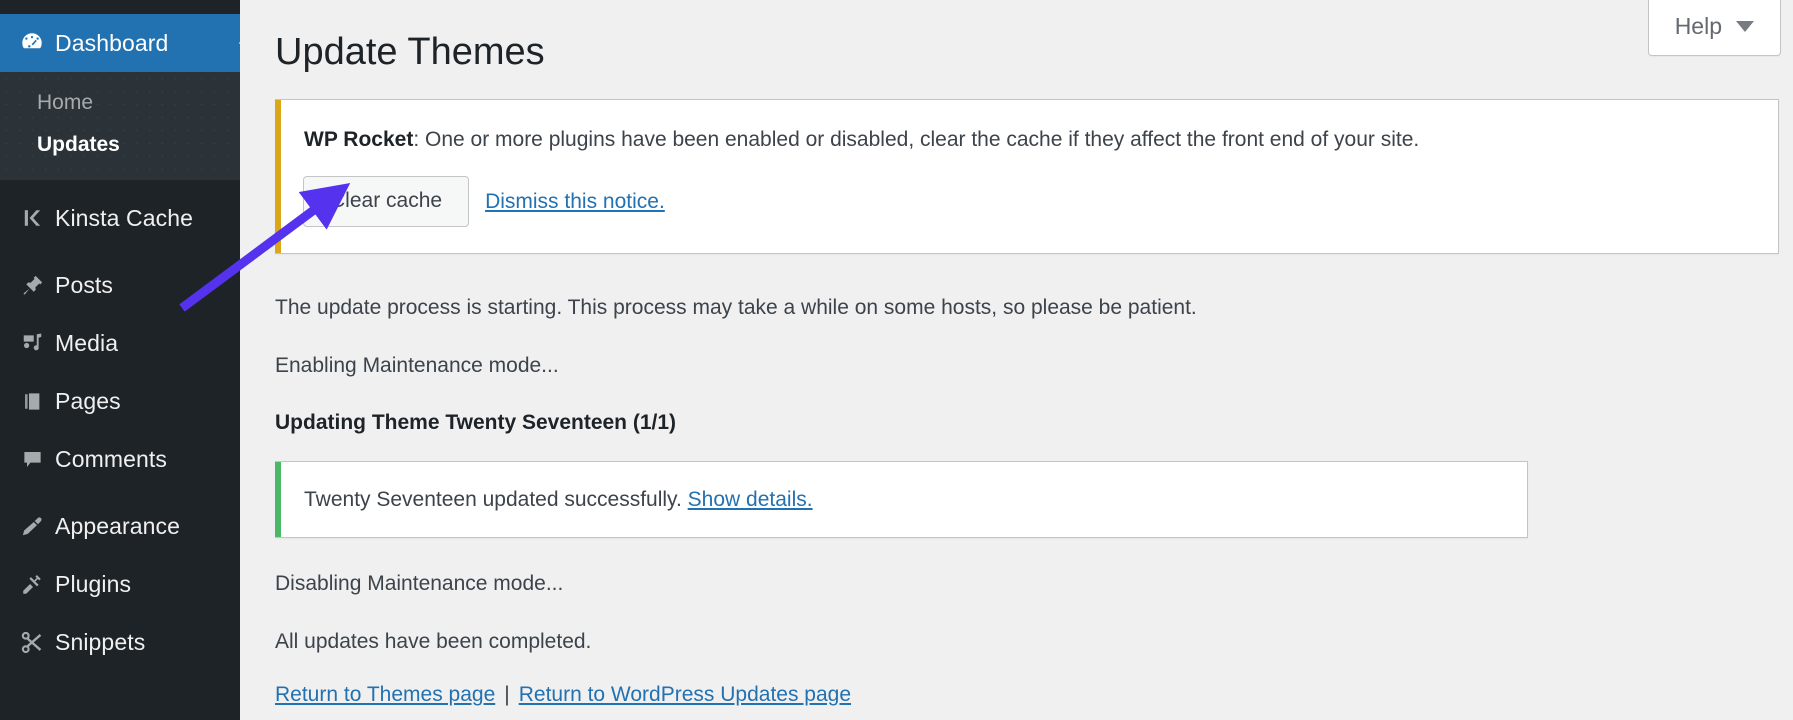 The height and width of the screenshot is (720, 1793). I want to click on sidebar-subitem-home: Home, so click(120, 103).